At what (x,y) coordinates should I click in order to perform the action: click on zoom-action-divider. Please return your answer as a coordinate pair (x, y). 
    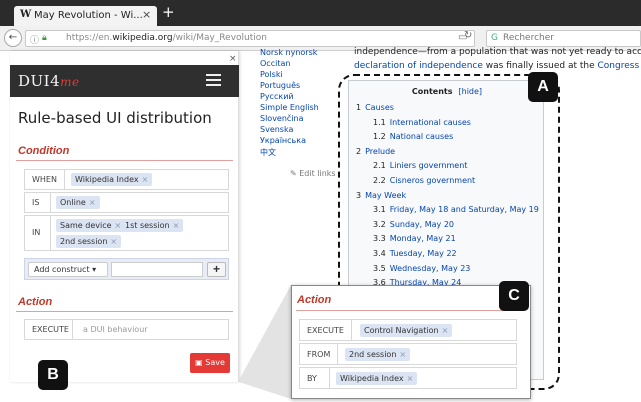
    Looking at the image, I should click on (402, 310).